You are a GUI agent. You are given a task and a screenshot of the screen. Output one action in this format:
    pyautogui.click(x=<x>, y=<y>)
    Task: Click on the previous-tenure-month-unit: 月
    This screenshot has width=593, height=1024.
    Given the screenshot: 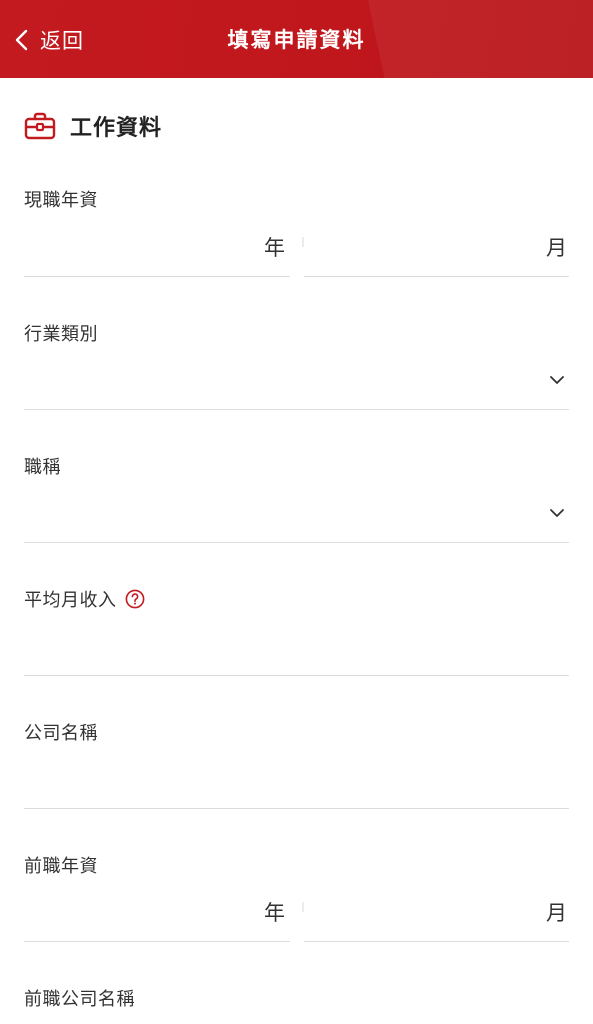 What is the action you would take?
    pyautogui.click(x=556, y=913)
    